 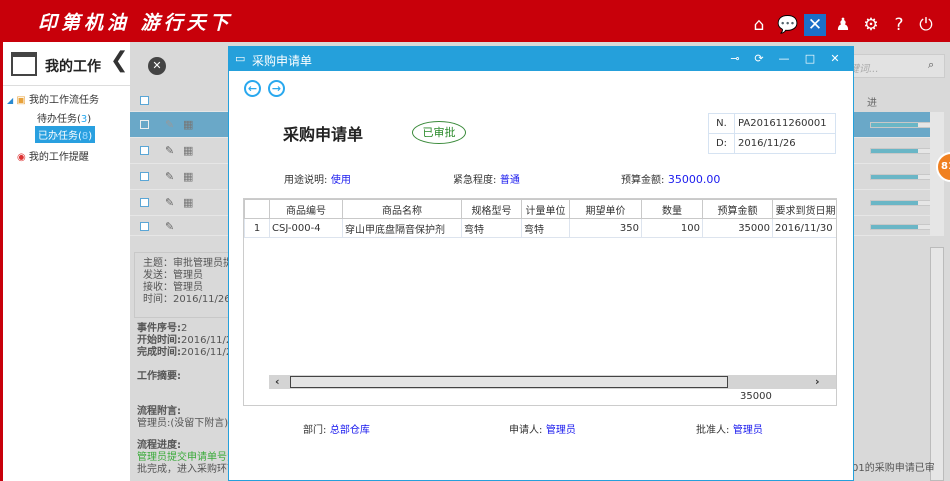 I want to click on scroll-left-icon: ‹, so click(x=277, y=381).